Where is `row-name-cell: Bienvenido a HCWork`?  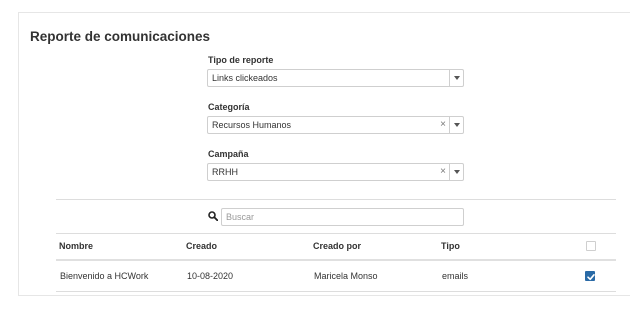
row-name-cell: Bienvenido a HCWork is located at coordinates (104, 276).